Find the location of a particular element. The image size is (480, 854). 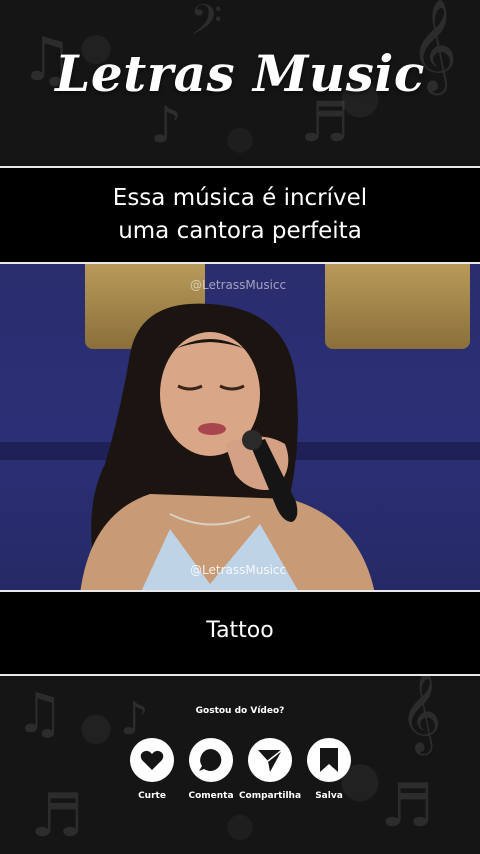

heart-icon is located at coordinates (152, 760).